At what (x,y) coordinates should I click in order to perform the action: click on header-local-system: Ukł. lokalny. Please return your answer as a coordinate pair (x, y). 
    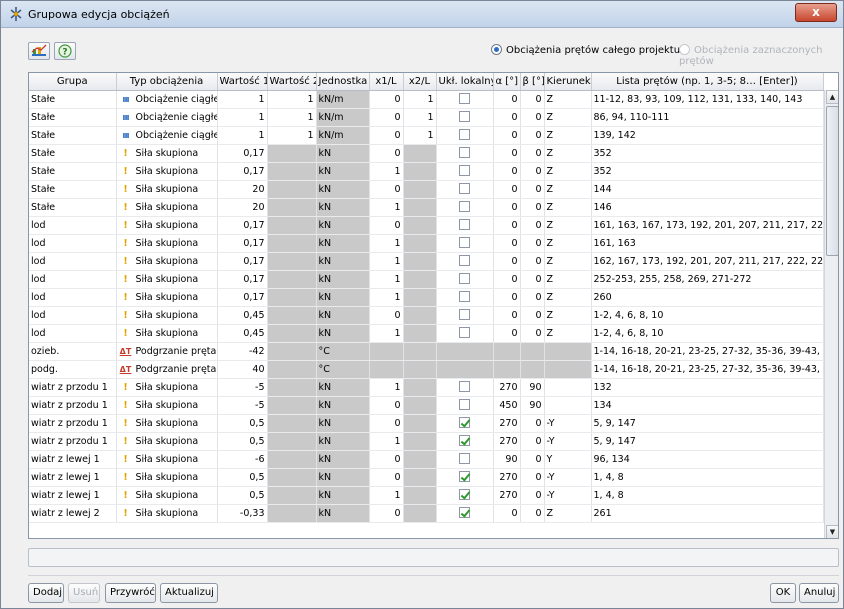
    Looking at the image, I should click on (465, 82).